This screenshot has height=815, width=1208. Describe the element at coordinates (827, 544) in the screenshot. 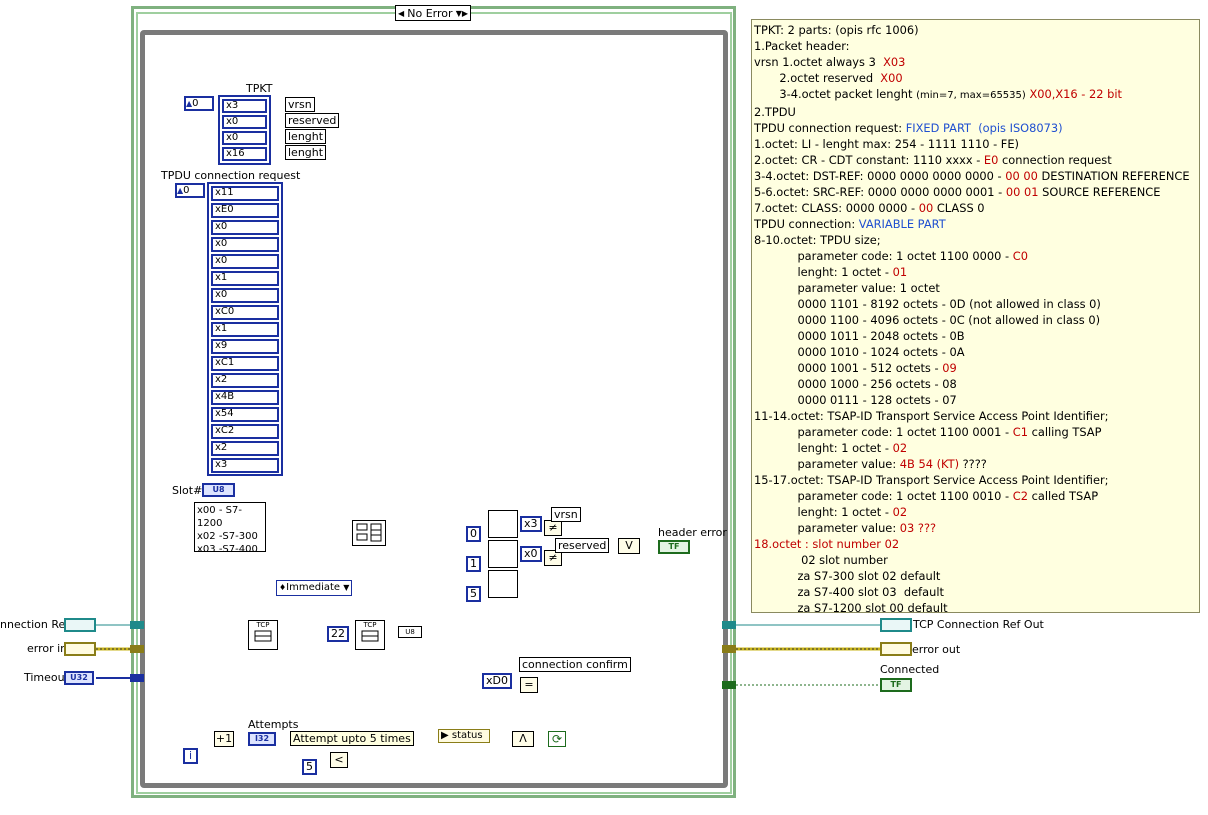

I see `note-line: 18.octet : slot number 02` at that location.